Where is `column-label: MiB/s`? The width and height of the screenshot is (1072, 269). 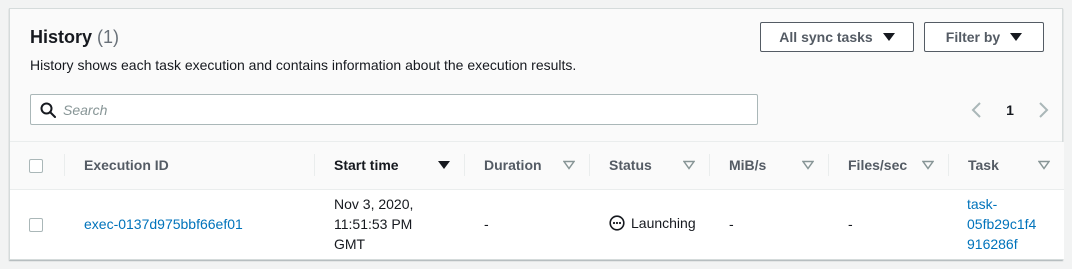
column-label: MiB/s is located at coordinates (748, 165).